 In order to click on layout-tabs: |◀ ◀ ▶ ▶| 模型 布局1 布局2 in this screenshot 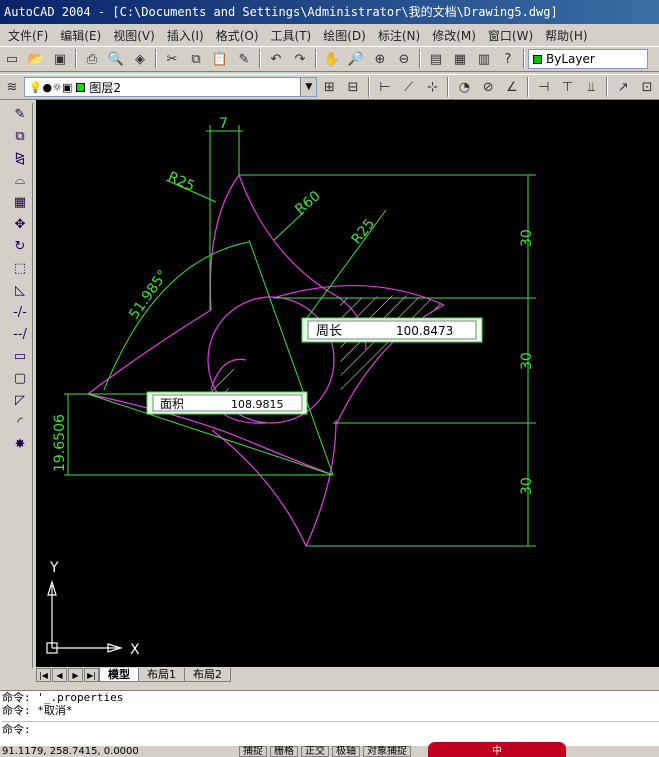, I will do `click(347, 675)`.